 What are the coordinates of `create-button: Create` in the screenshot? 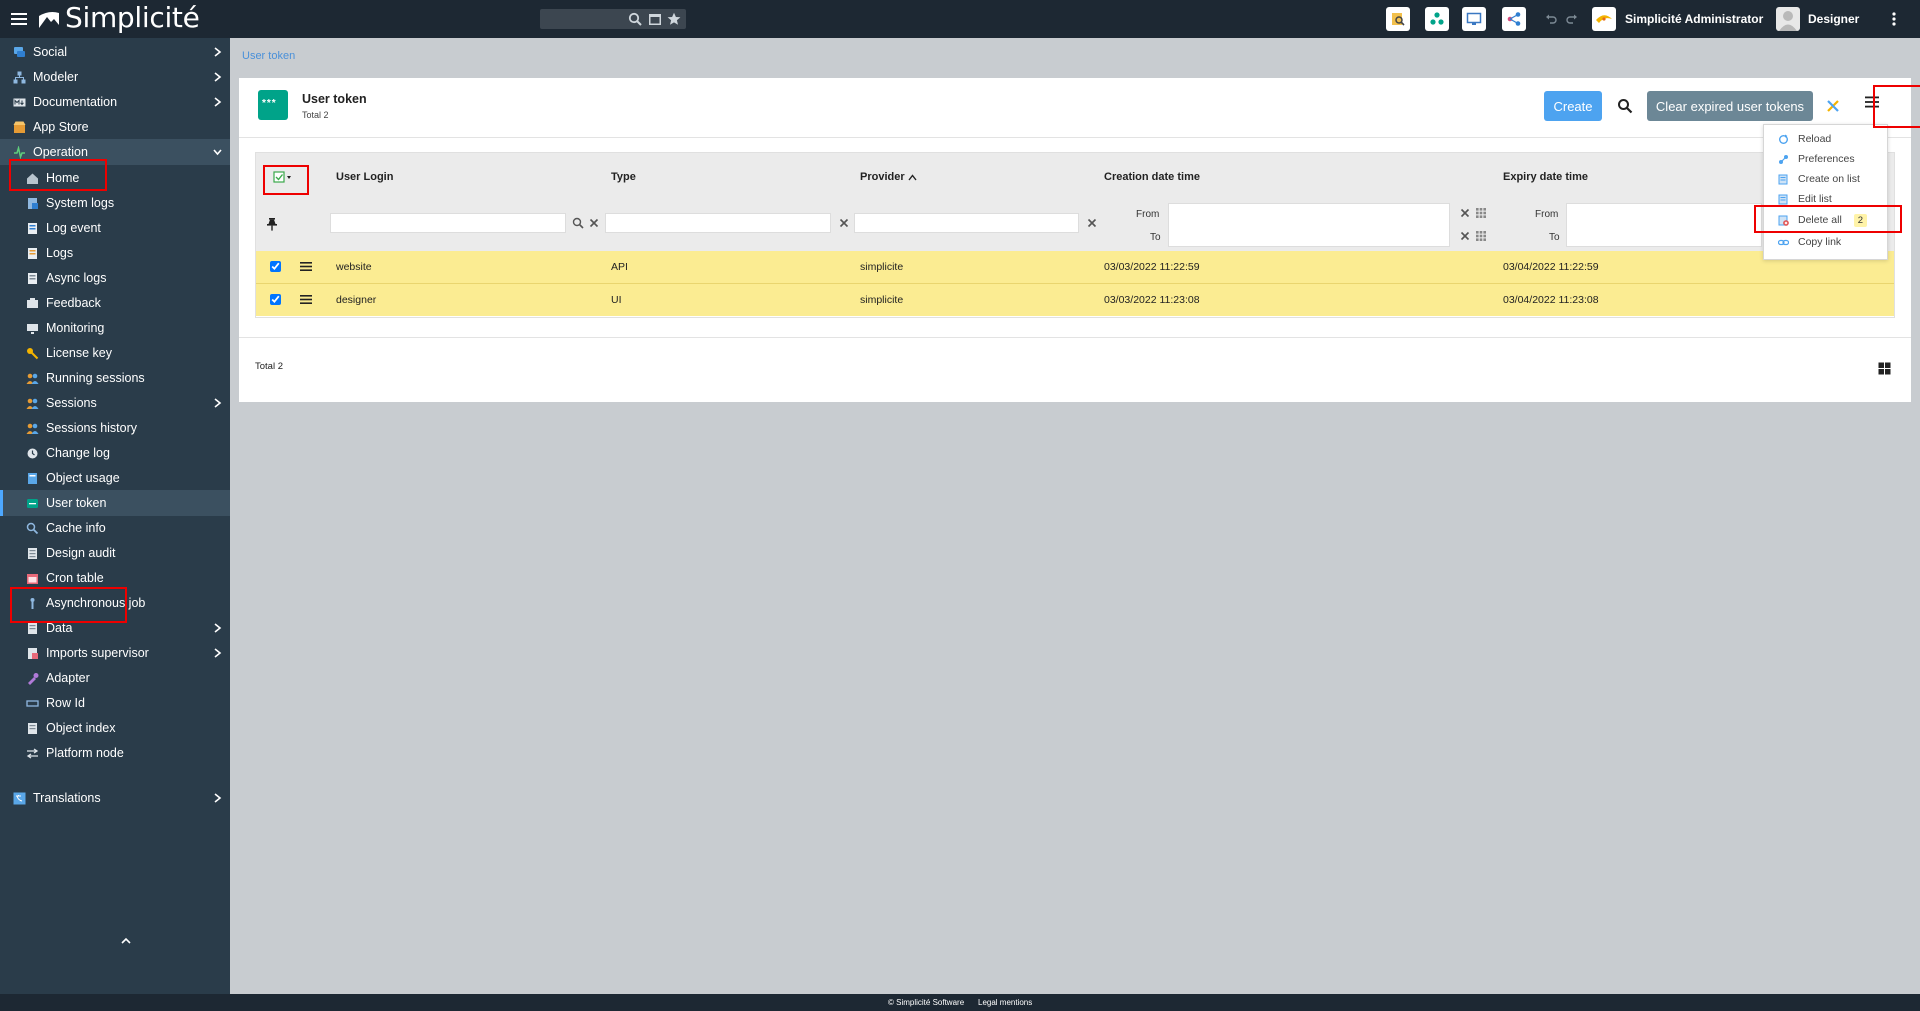 It's located at (1573, 106).